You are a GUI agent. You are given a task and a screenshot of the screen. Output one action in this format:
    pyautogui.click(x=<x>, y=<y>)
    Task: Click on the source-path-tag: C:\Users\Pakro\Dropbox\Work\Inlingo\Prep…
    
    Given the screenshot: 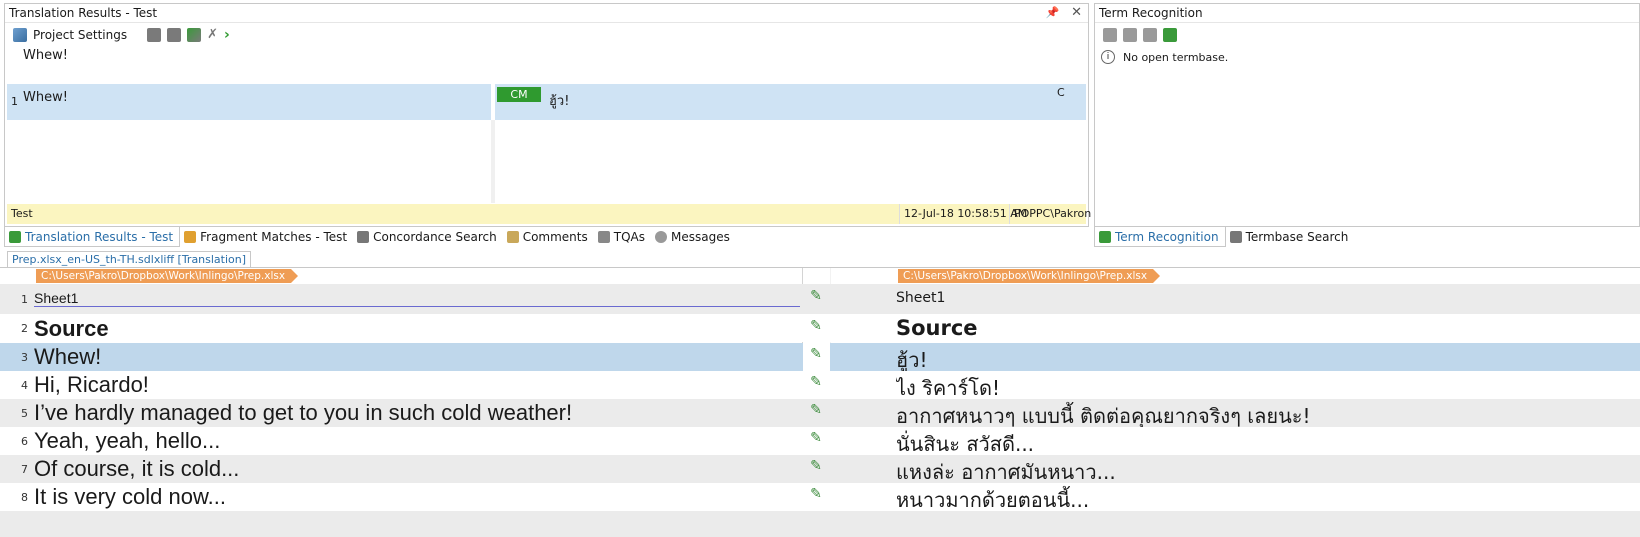 What is the action you would take?
    pyautogui.click(x=167, y=276)
    